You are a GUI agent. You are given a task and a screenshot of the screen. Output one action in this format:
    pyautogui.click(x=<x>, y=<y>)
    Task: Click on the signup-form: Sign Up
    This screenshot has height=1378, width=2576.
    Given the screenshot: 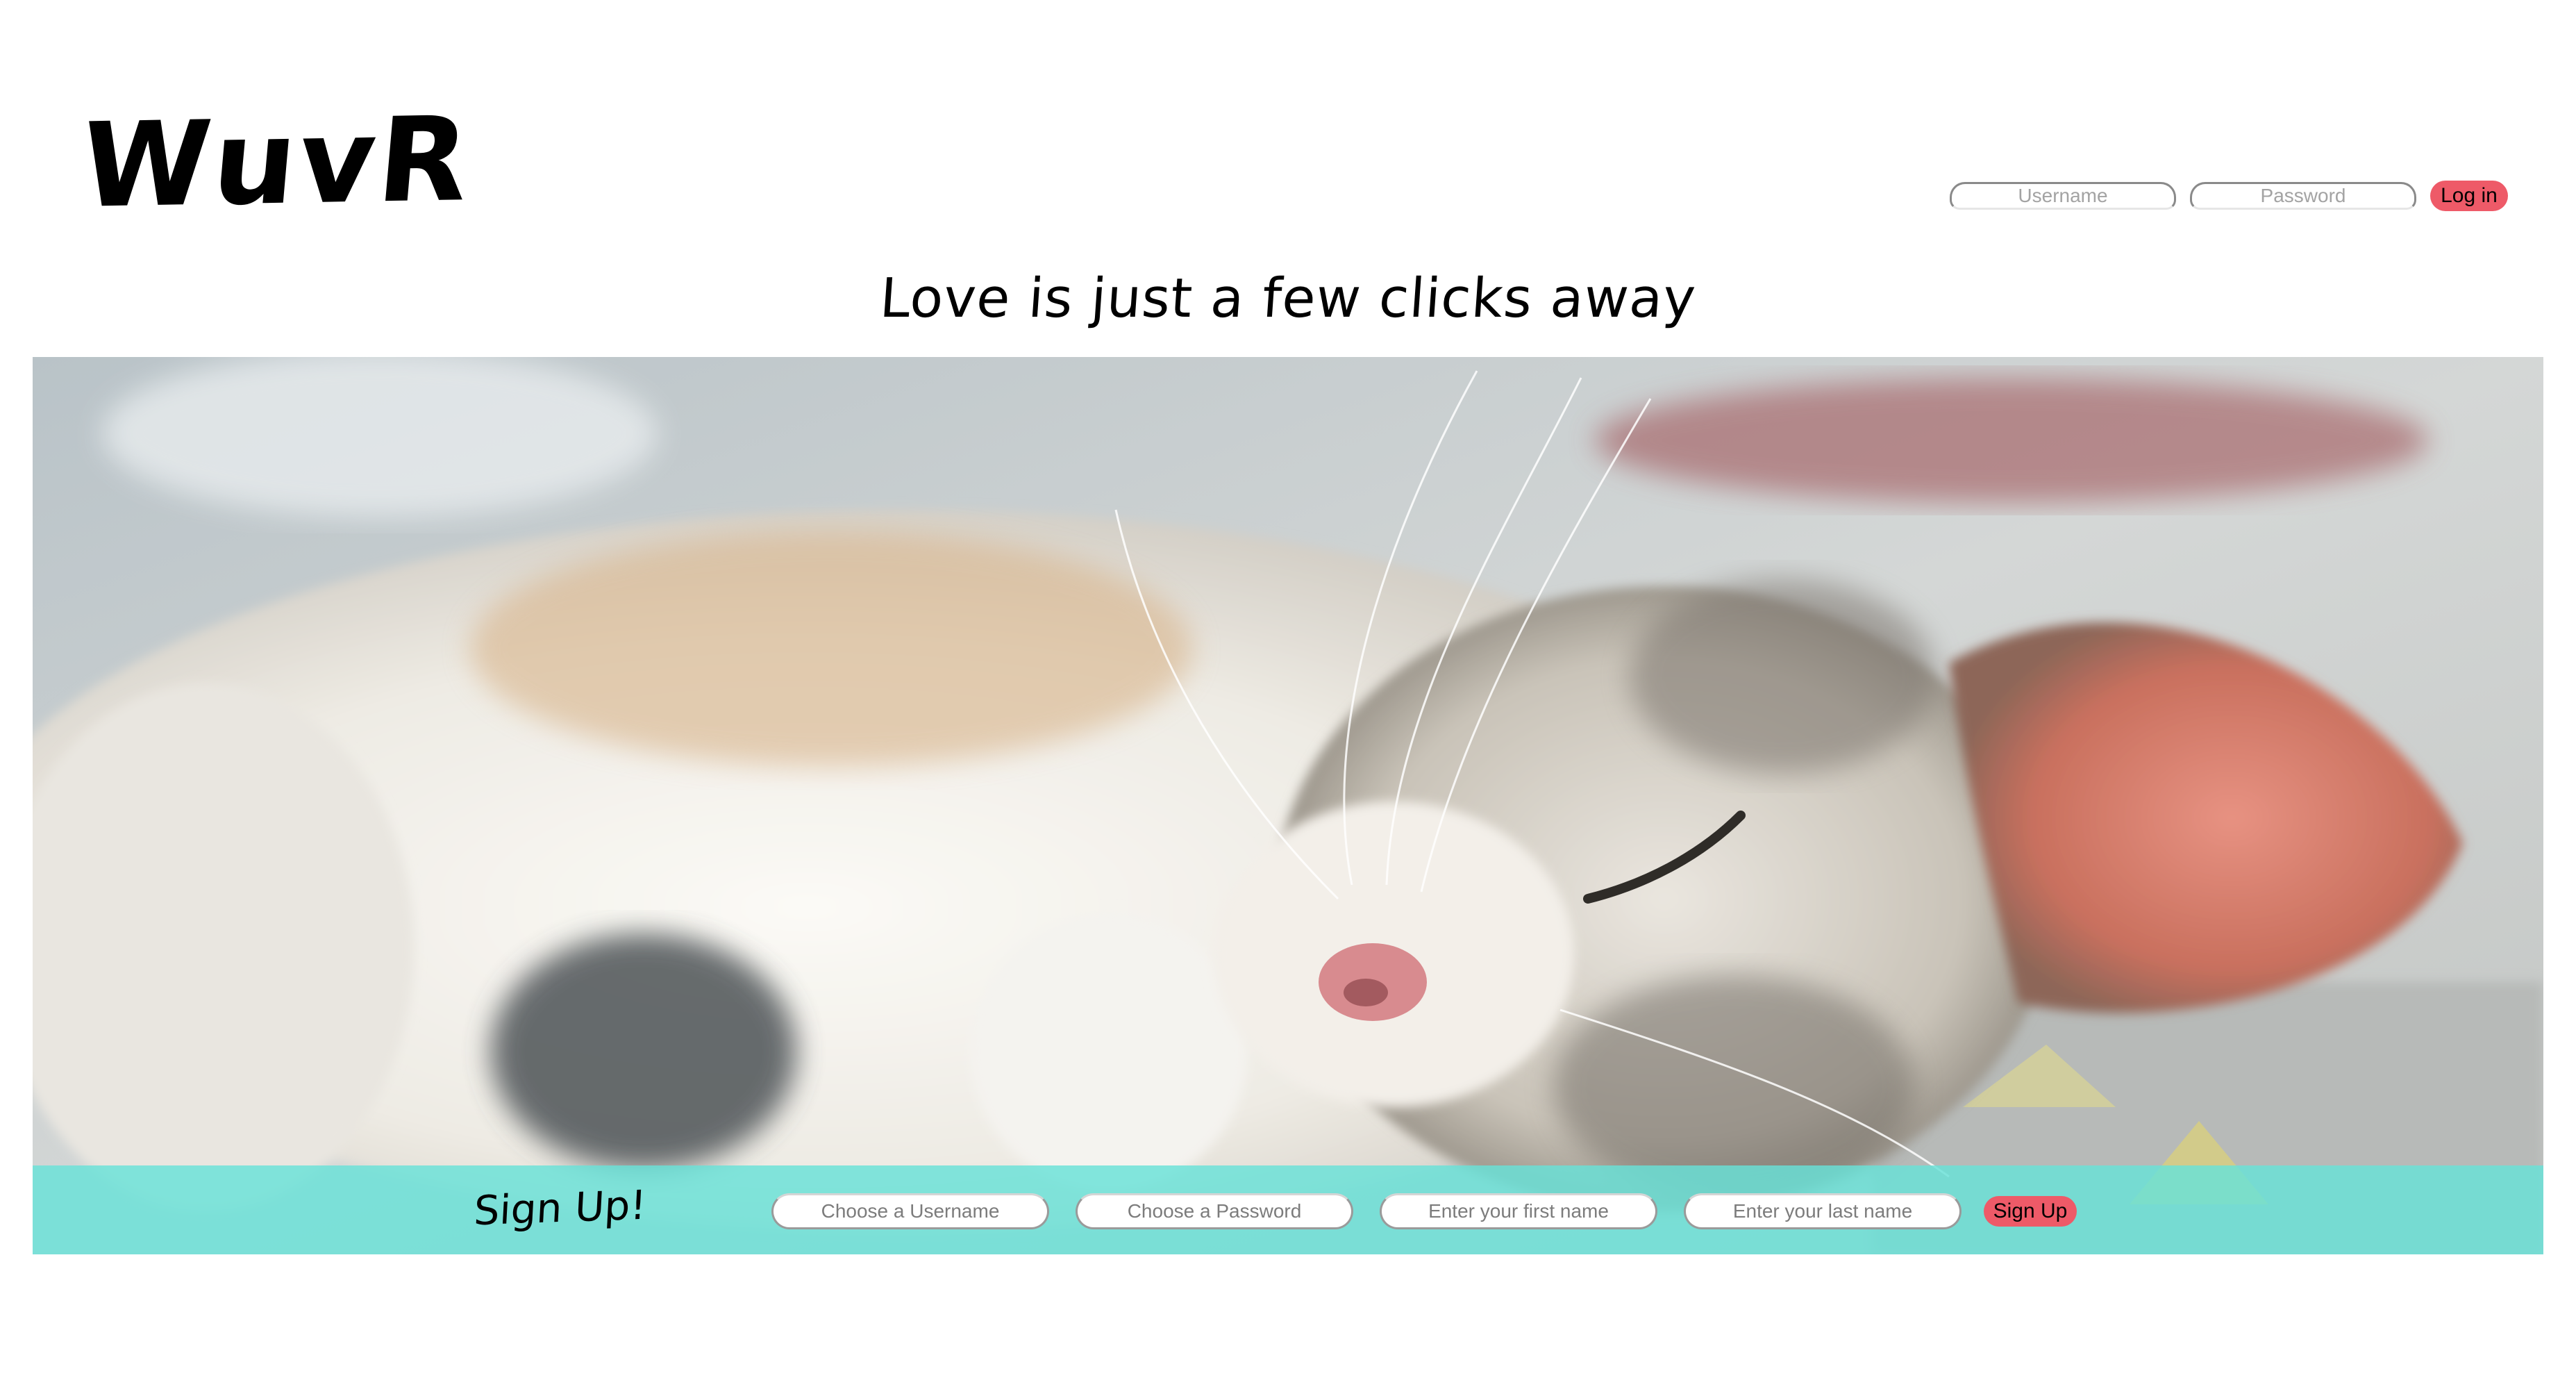 What is the action you would take?
    pyautogui.click(x=1424, y=1211)
    